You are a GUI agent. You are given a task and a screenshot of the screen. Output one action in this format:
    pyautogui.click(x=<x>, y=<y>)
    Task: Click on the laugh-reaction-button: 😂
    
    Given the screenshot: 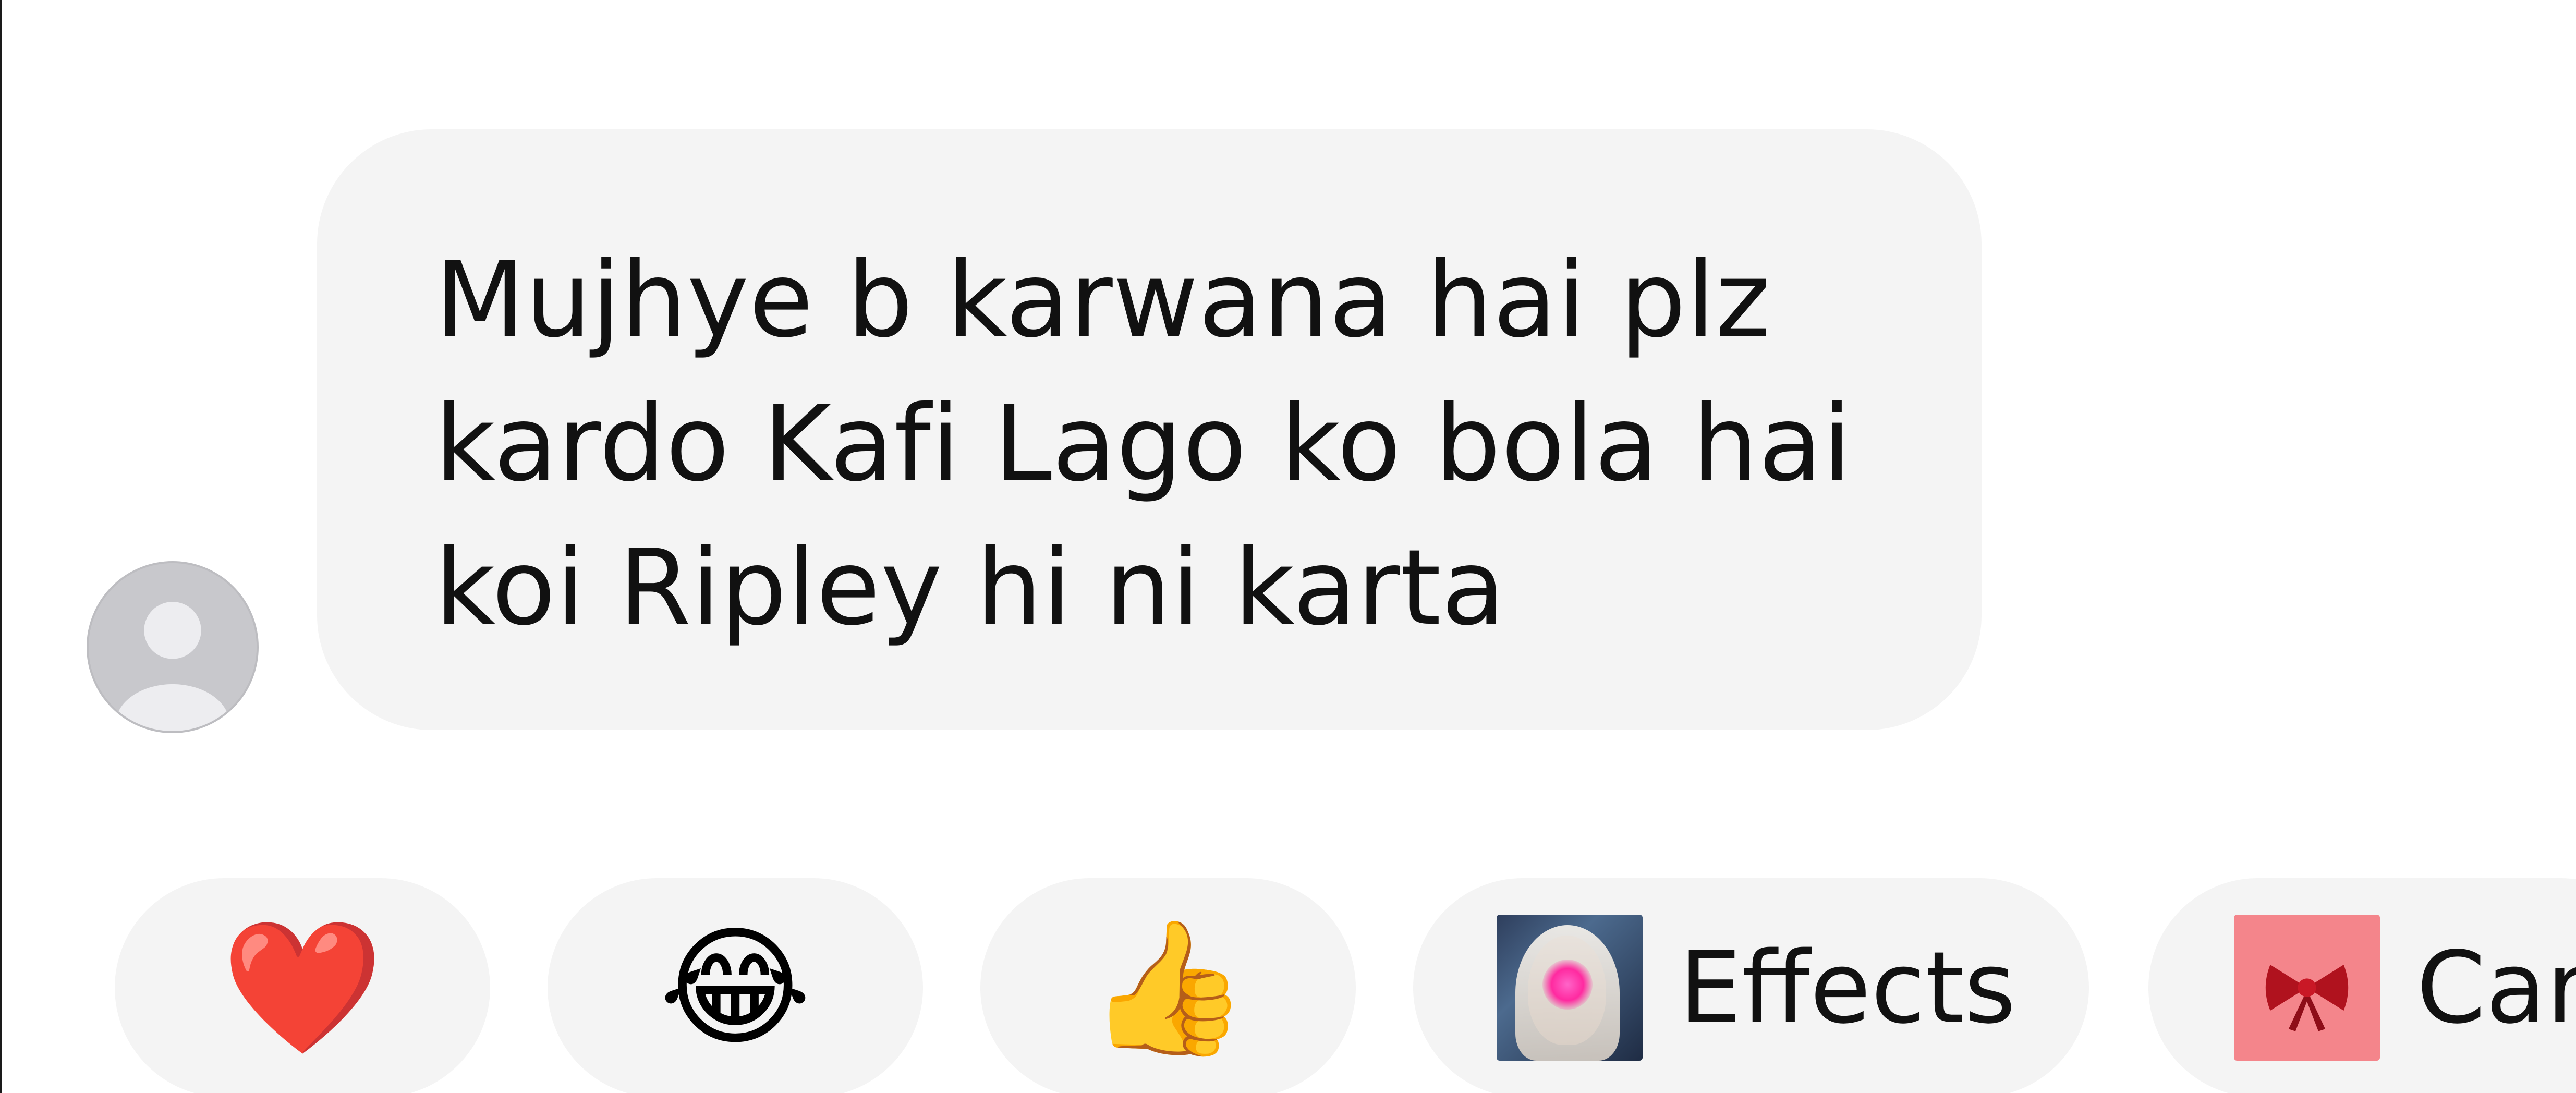 What is the action you would take?
    pyautogui.click(x=735, y=985)
    